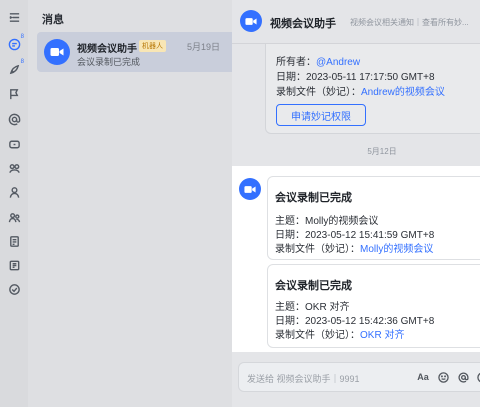 This screenshot has width=480, height=407. Describe the element at coordinates (312, 307) in the screenshot. I see `topic-row: 主题：OKR 对齐` at that location.